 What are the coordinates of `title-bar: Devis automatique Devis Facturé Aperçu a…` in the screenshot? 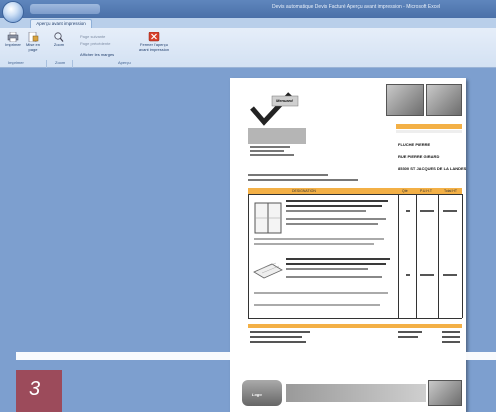 It's located at (248, 9).